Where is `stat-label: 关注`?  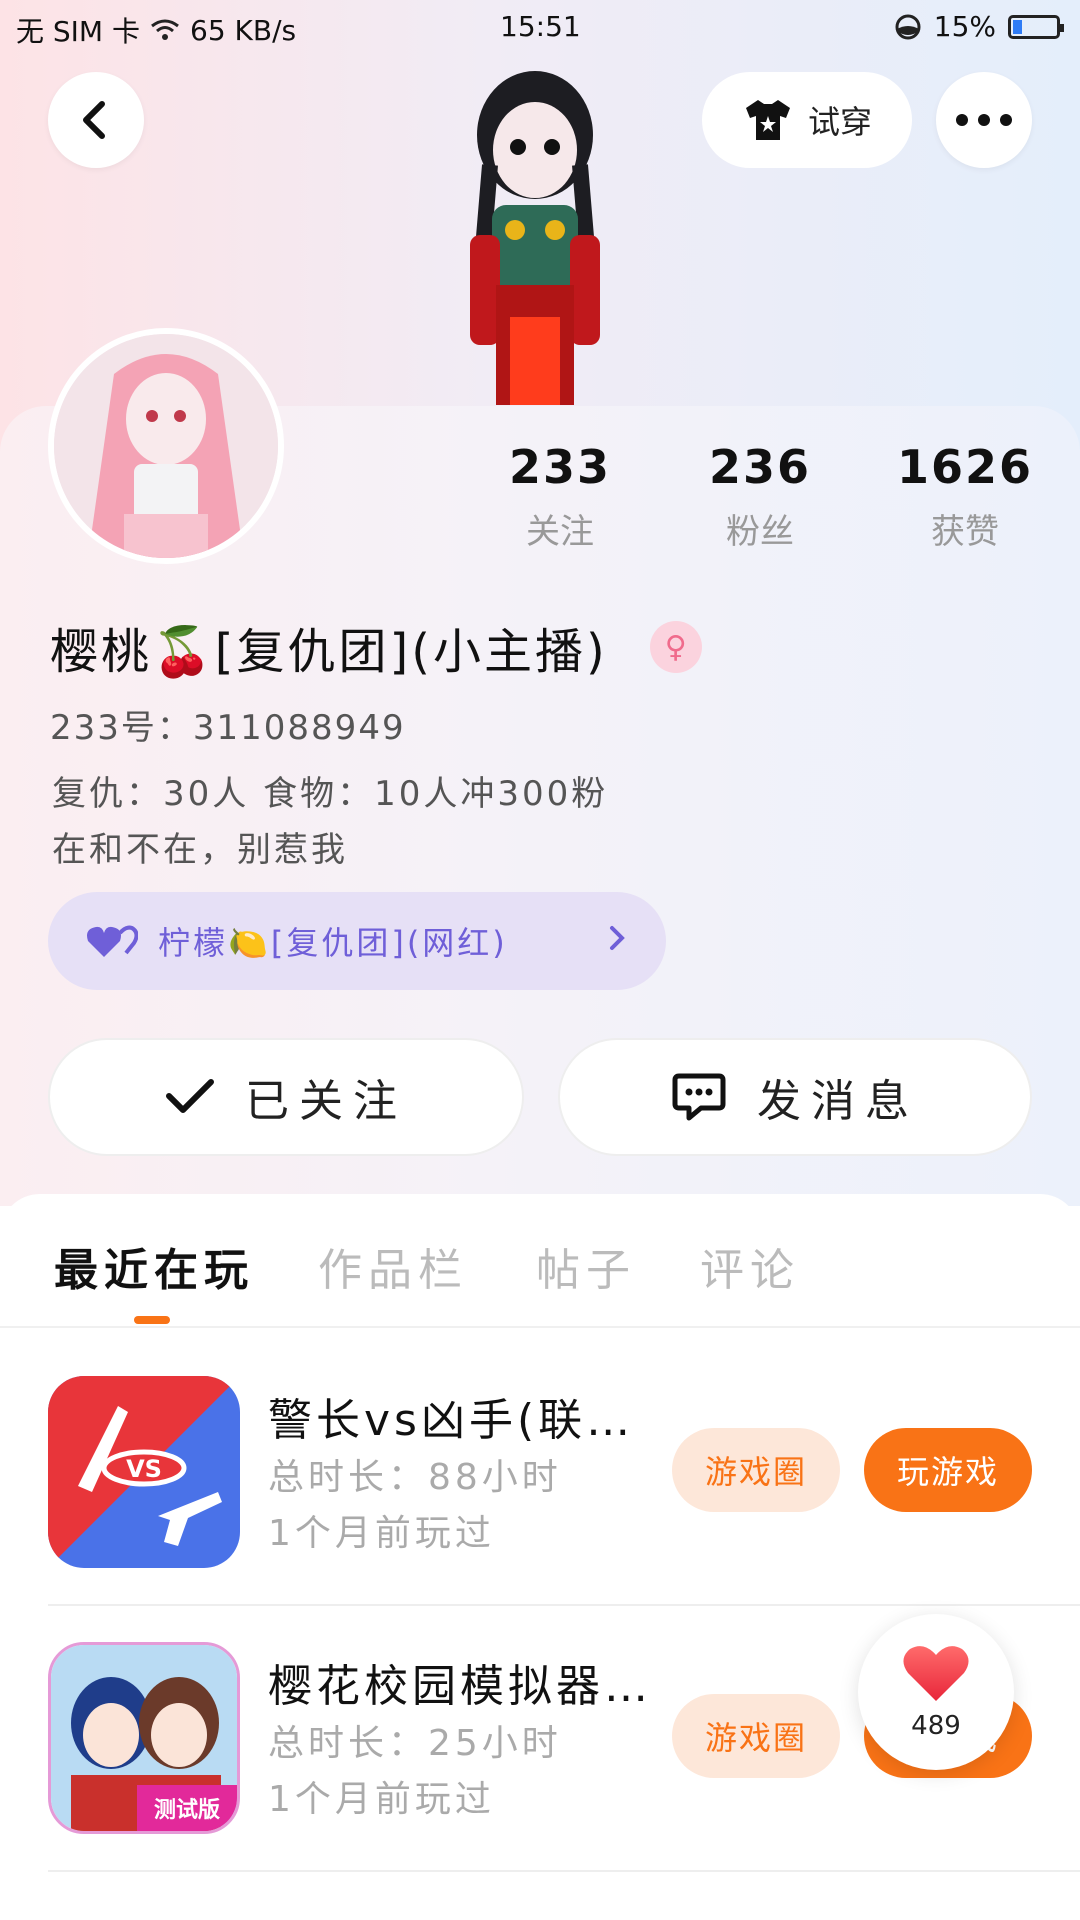
stat-label: 关注 is located at coordinates (560, 532).